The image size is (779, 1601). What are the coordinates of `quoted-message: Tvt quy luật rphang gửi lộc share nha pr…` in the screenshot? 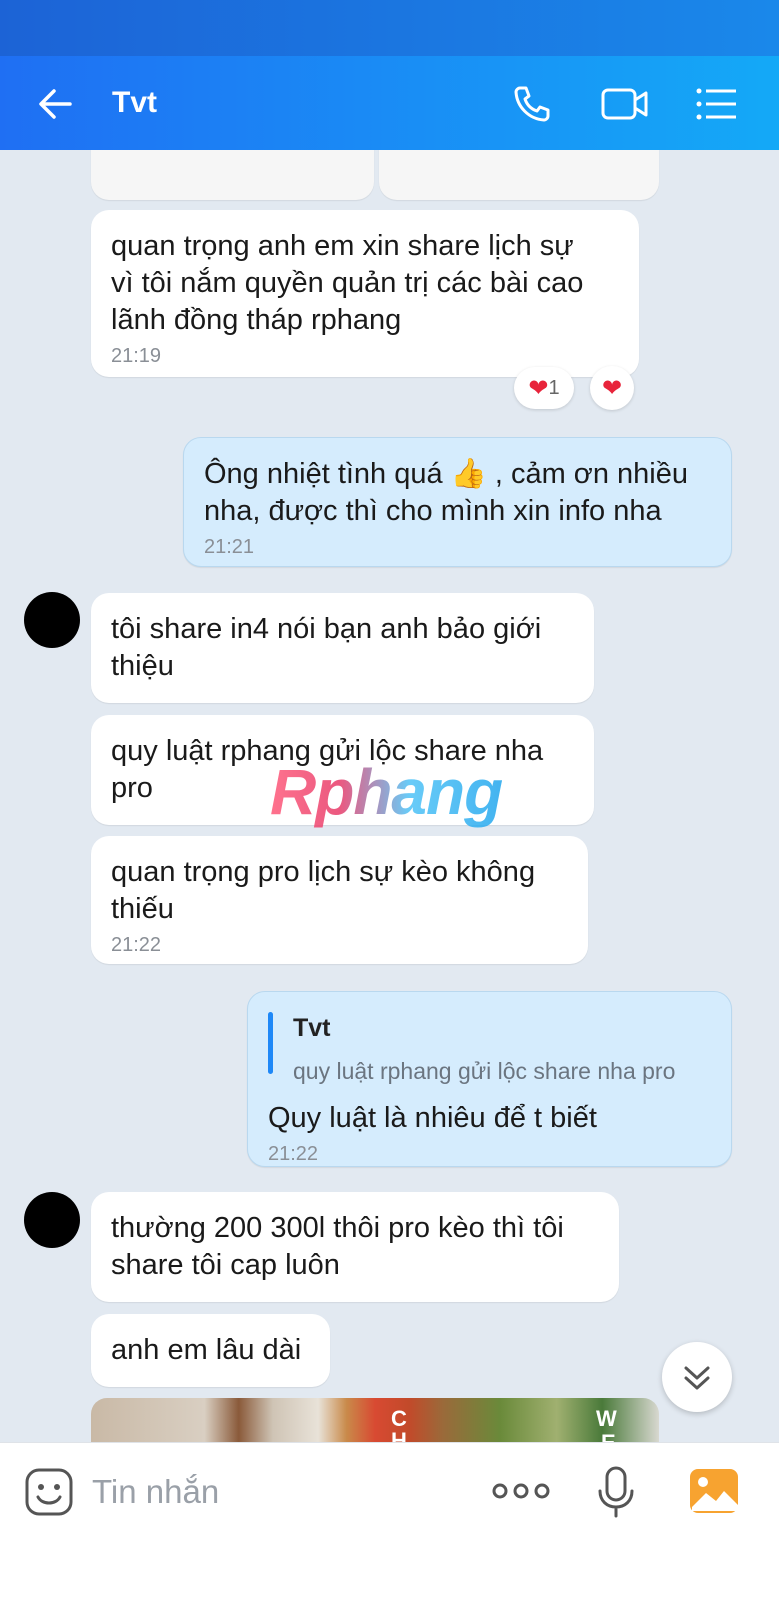 It's located at (502, 1050).